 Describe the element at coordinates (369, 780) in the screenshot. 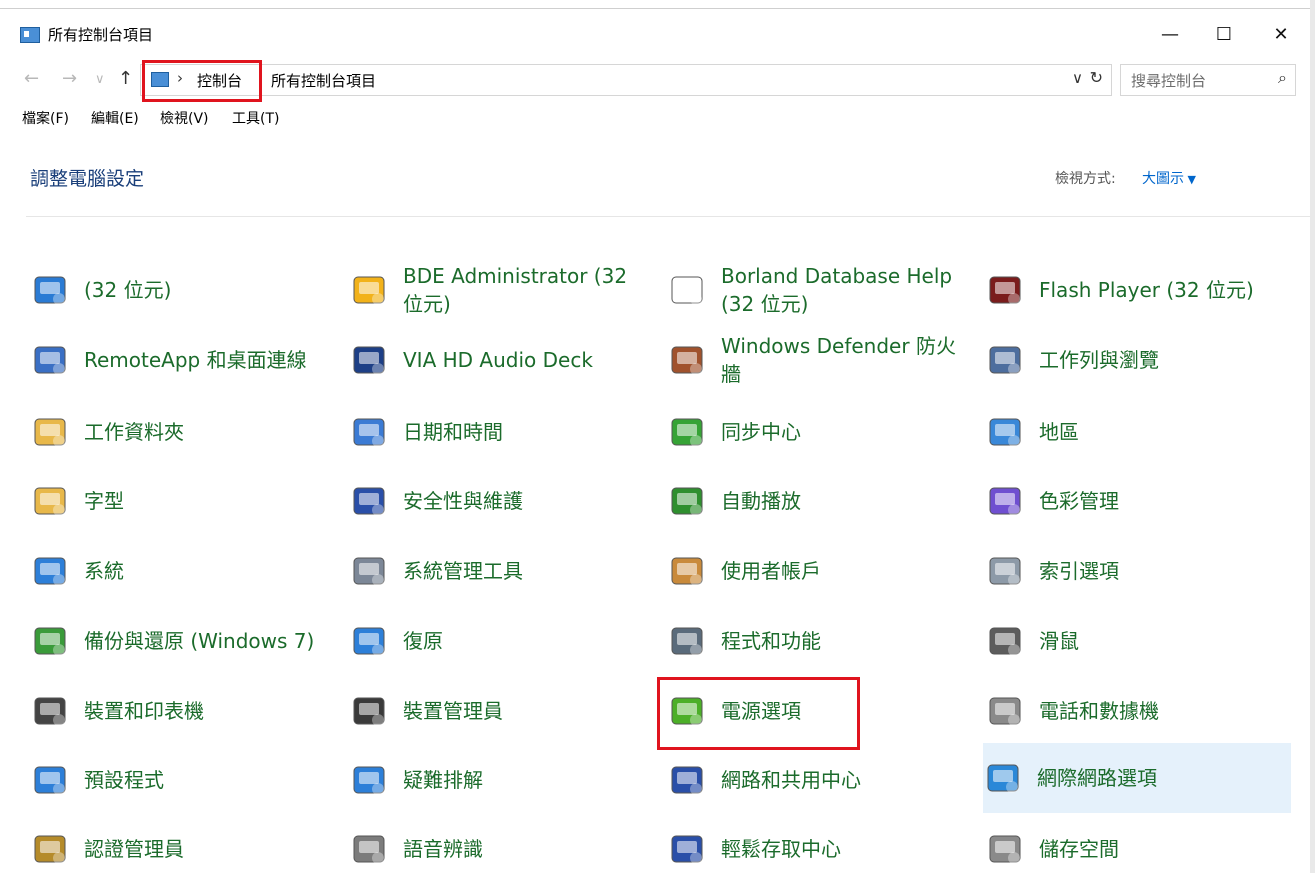

I see `troubleshoot-icon` at that location.